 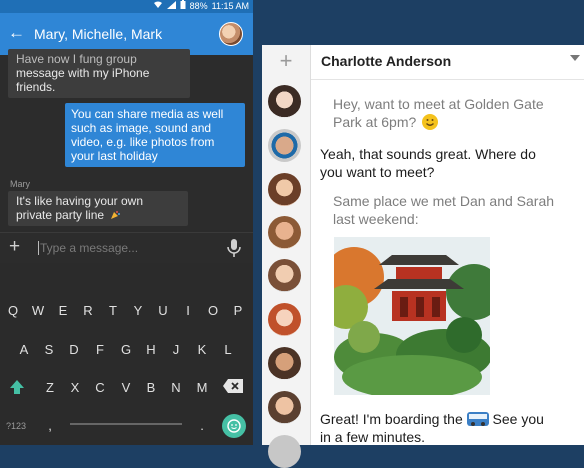 I want to click on key-p: P, so click(x=238, y=311).